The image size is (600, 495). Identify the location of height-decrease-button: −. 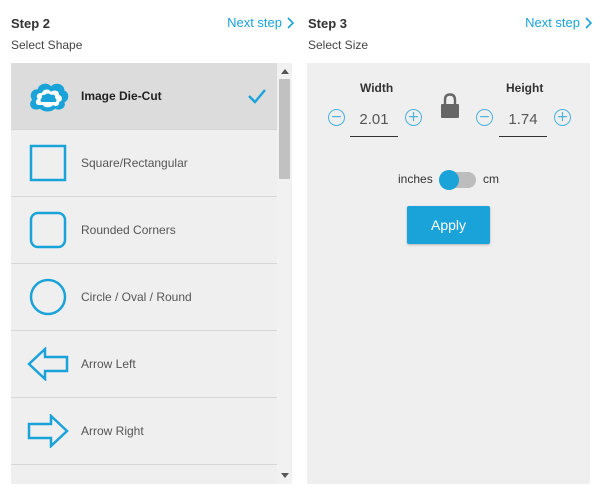
(484, 117).